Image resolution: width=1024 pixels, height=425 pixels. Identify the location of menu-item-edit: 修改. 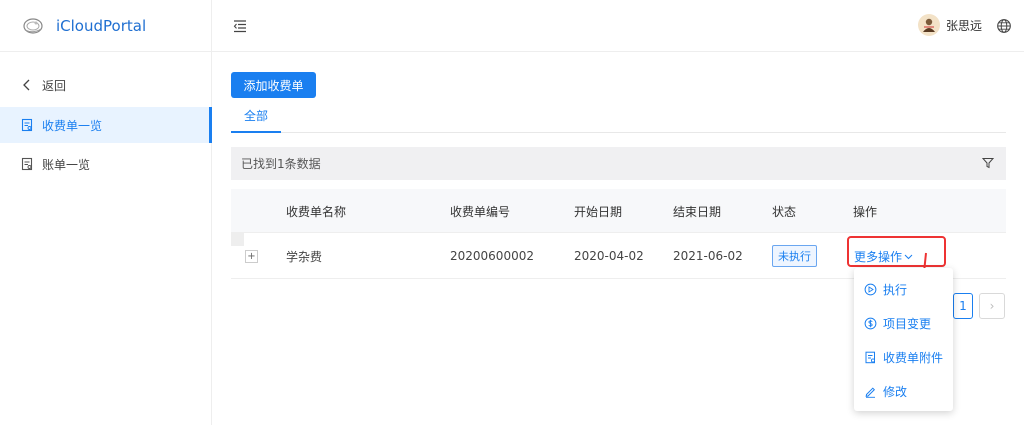
(903, 391).